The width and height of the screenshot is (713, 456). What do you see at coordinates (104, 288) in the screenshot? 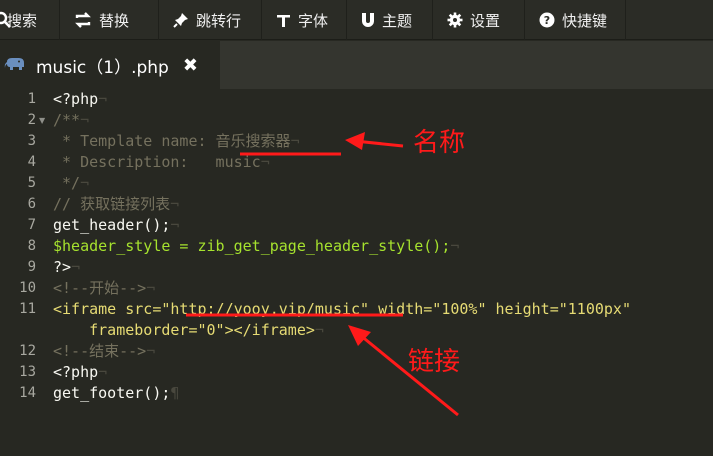
I see `code-line: <!--开始-->¬` at bounding box center [104, 288].